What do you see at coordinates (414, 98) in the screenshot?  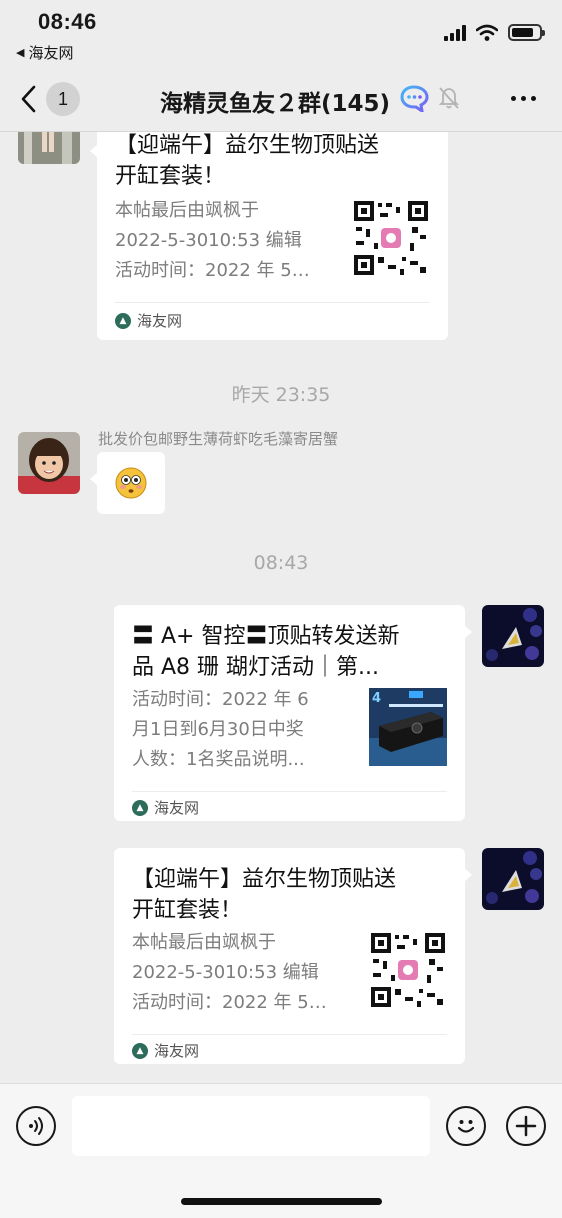 I see `chat-bubble-icon` at bounding box center [414, 98].